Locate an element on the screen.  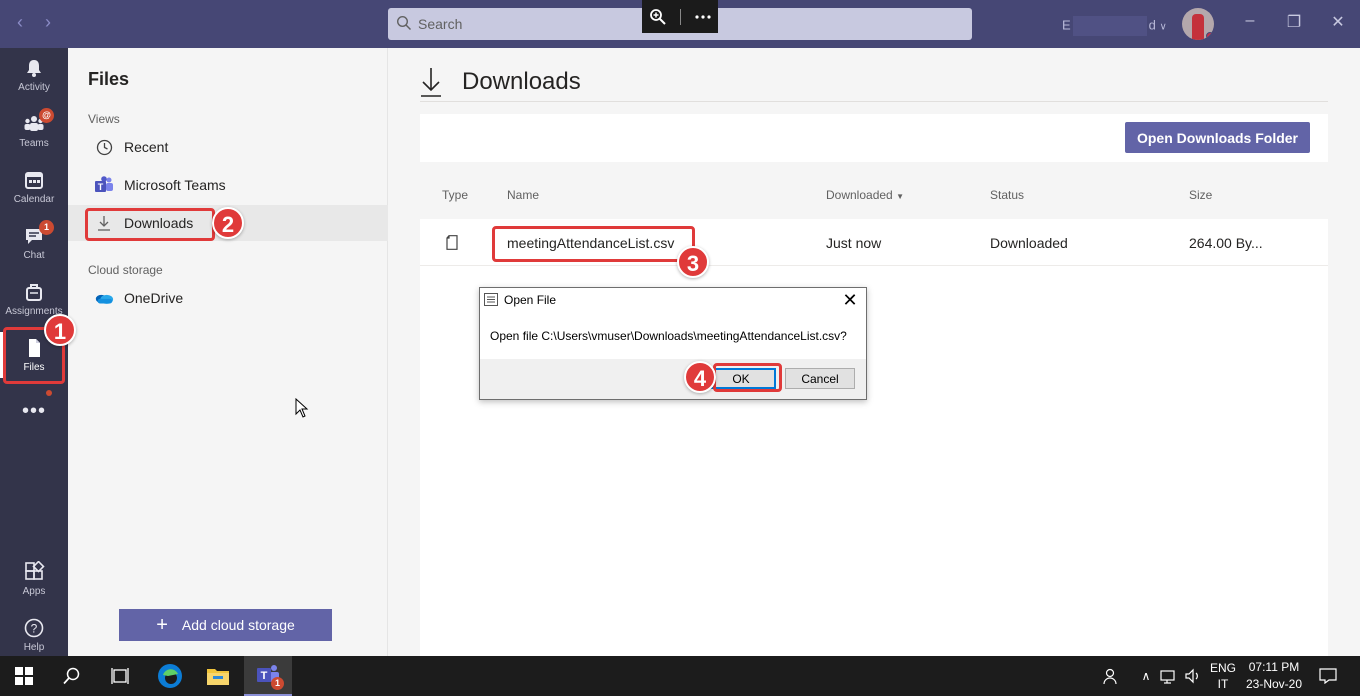
more-apps: ••• is located at coordinates (34, 411).